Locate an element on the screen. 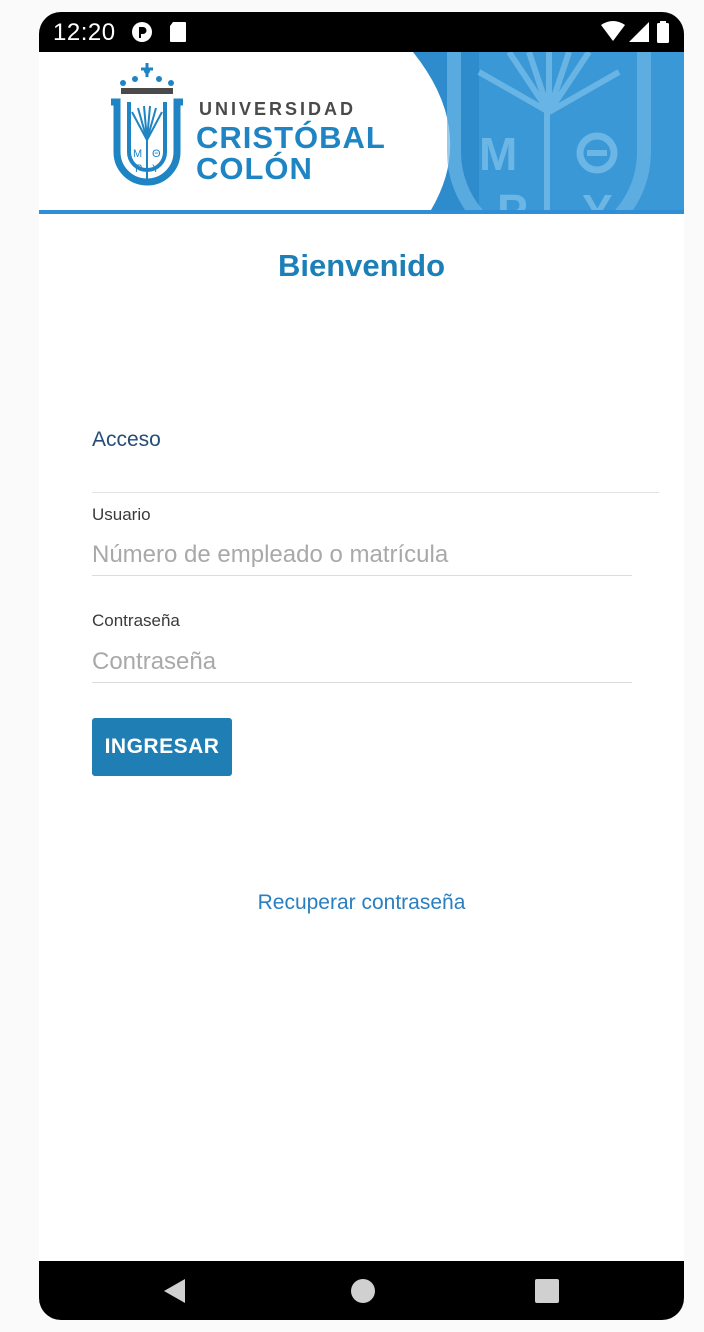 Image resolution: width=704 pixels, height=1332 pixels. battery-icon is located at coordinates (663, 32).